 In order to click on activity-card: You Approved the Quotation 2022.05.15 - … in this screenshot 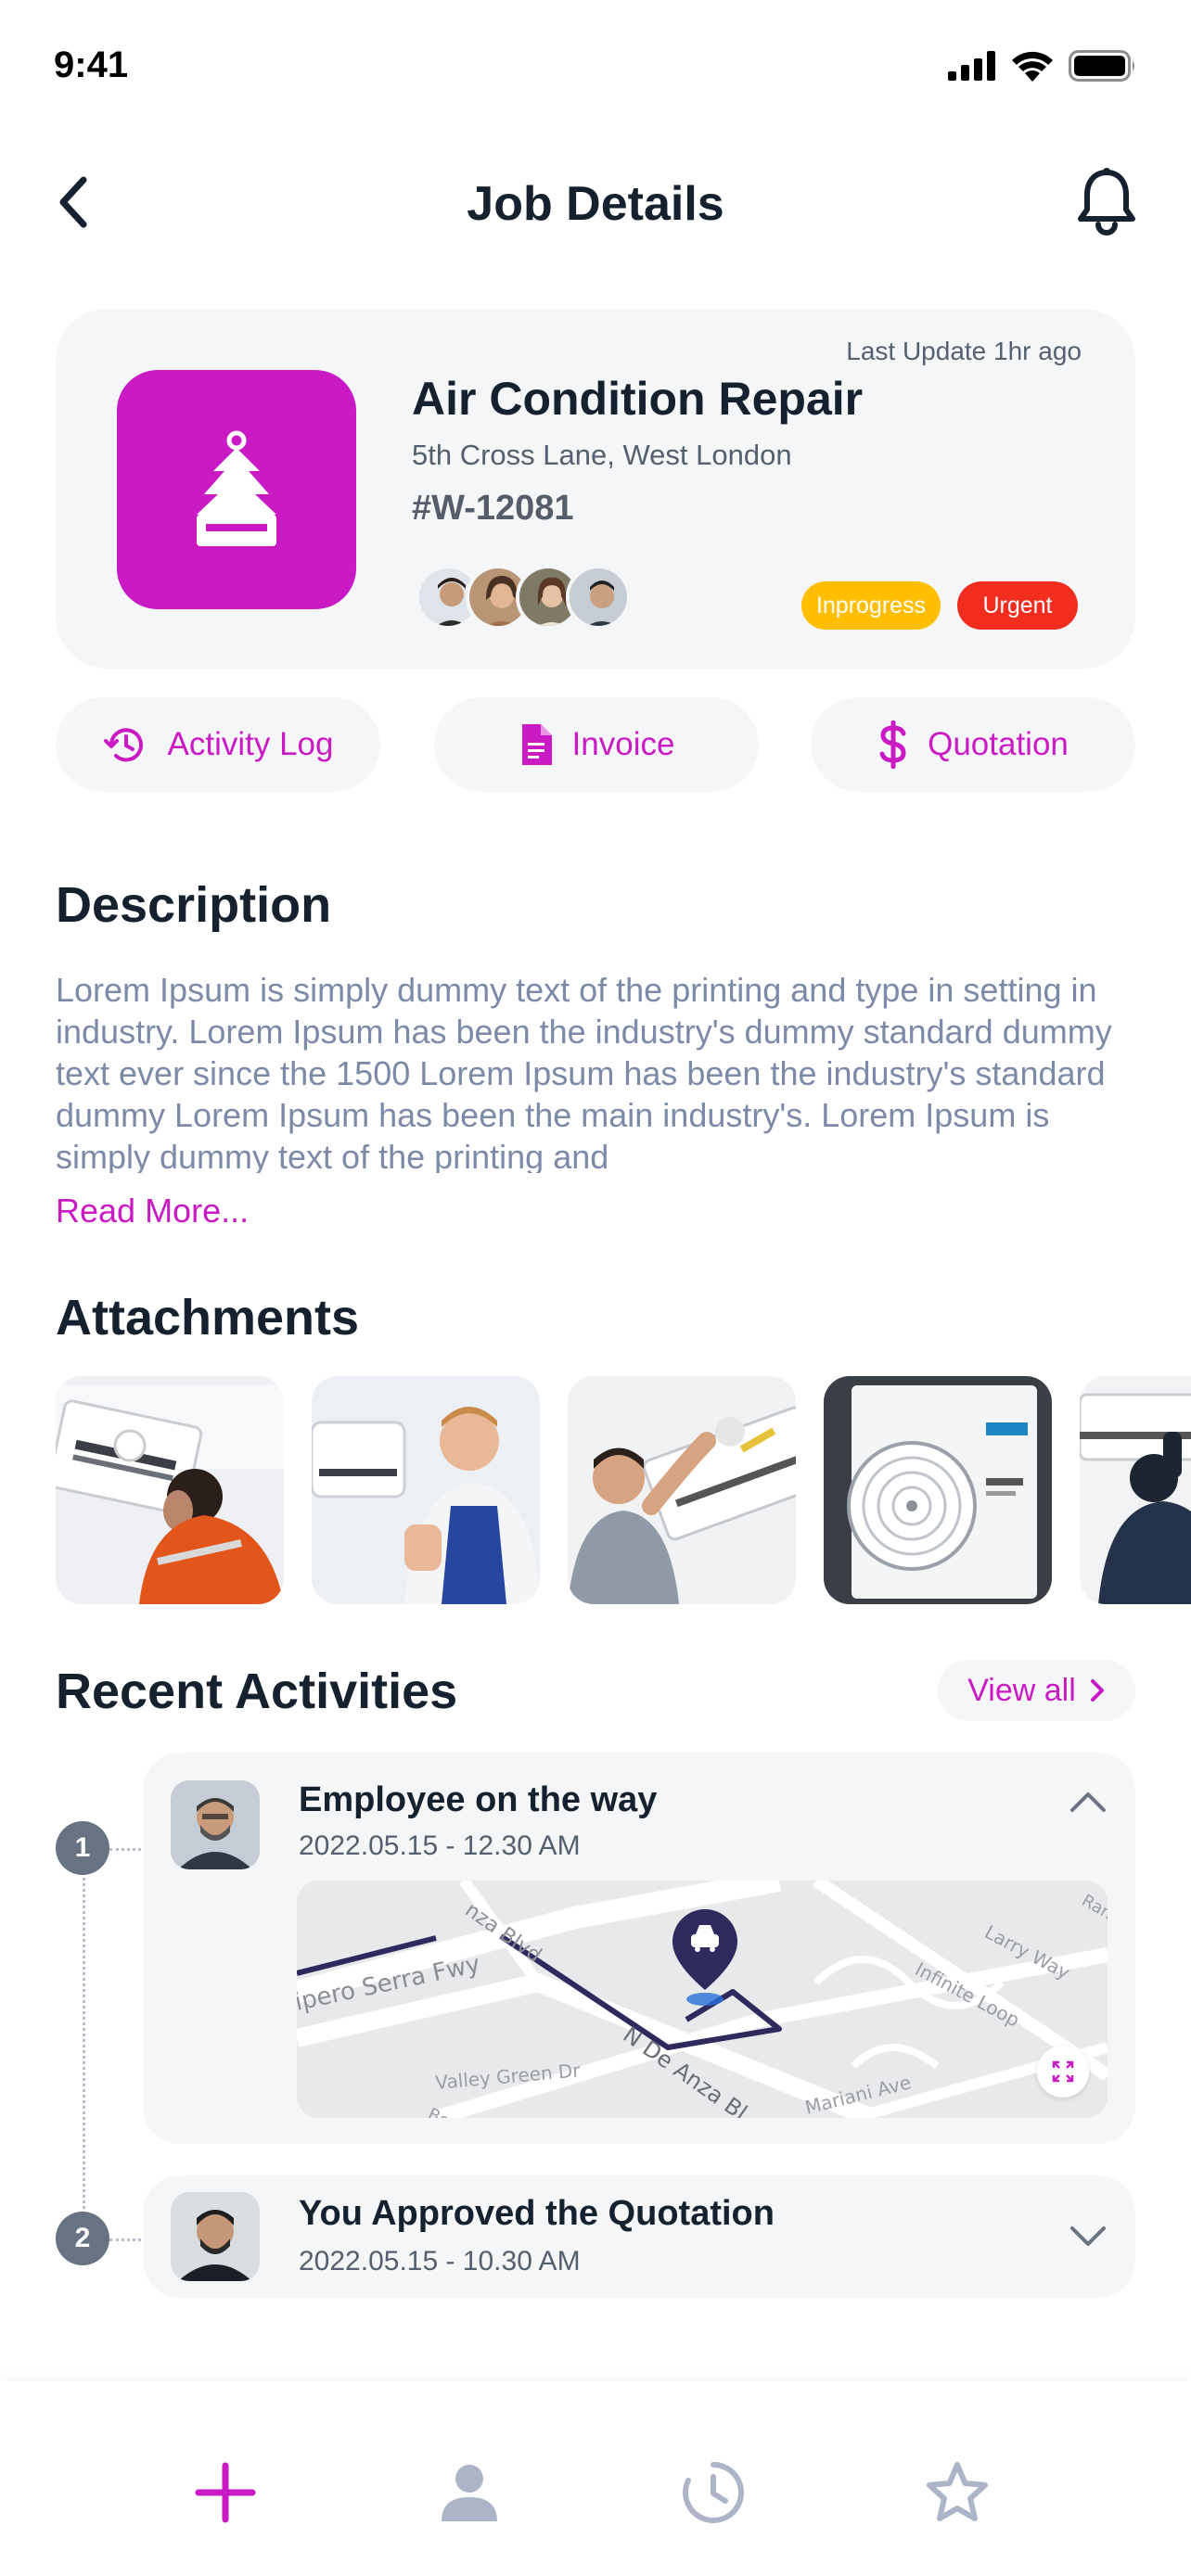, I will do `click(639, 2236)`.